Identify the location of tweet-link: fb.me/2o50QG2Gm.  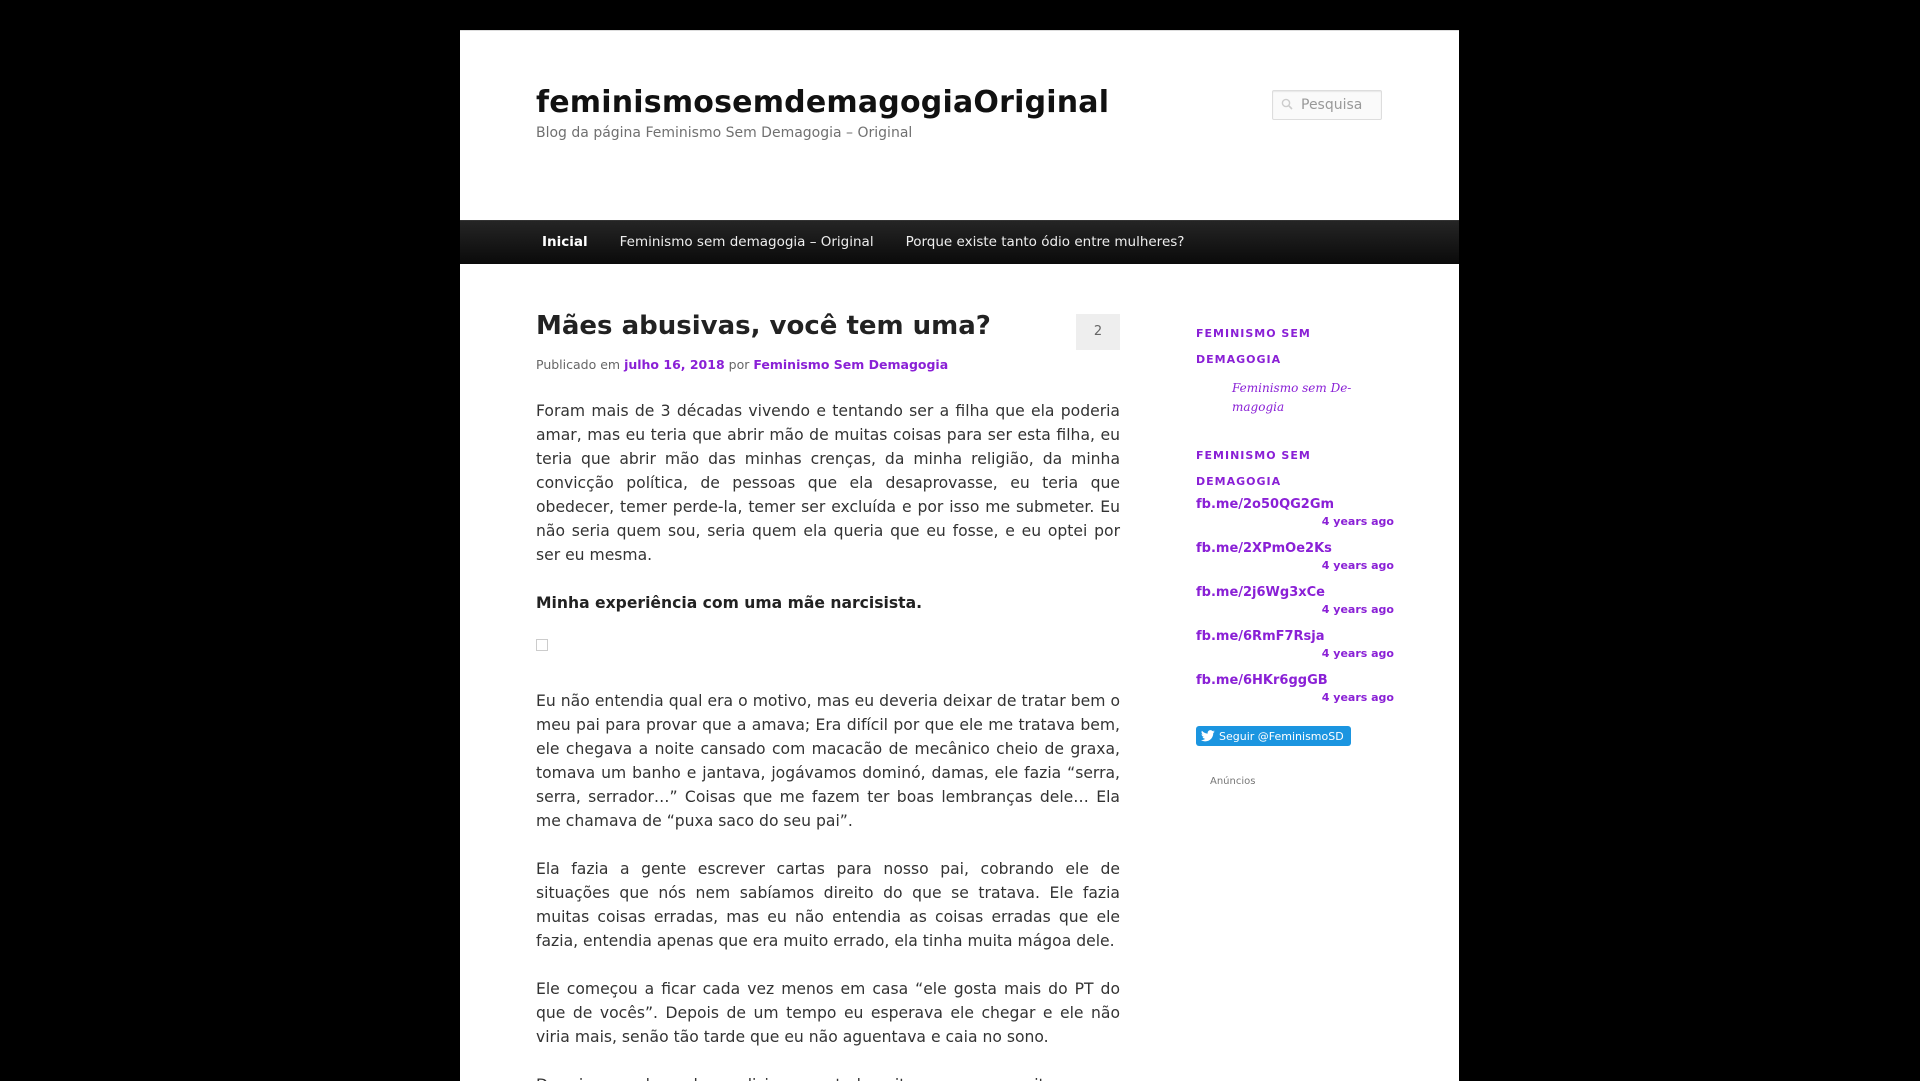
(1296, 504).